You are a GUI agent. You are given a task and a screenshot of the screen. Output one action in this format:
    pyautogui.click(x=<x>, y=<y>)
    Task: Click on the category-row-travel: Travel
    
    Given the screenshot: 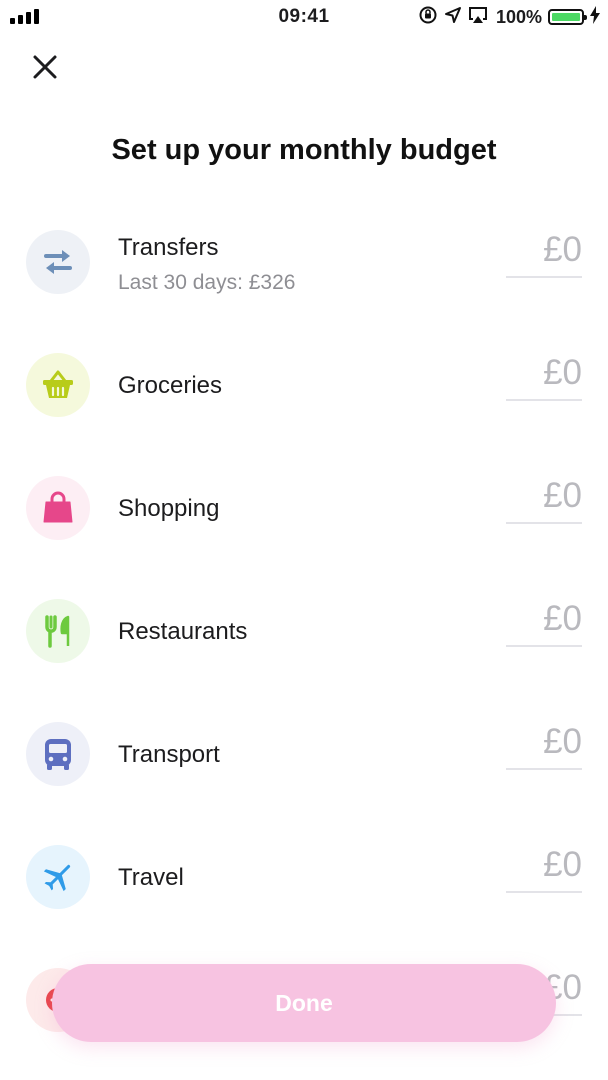 What is the action you would take?
    pyautogui.click(x=304, y=895)
    